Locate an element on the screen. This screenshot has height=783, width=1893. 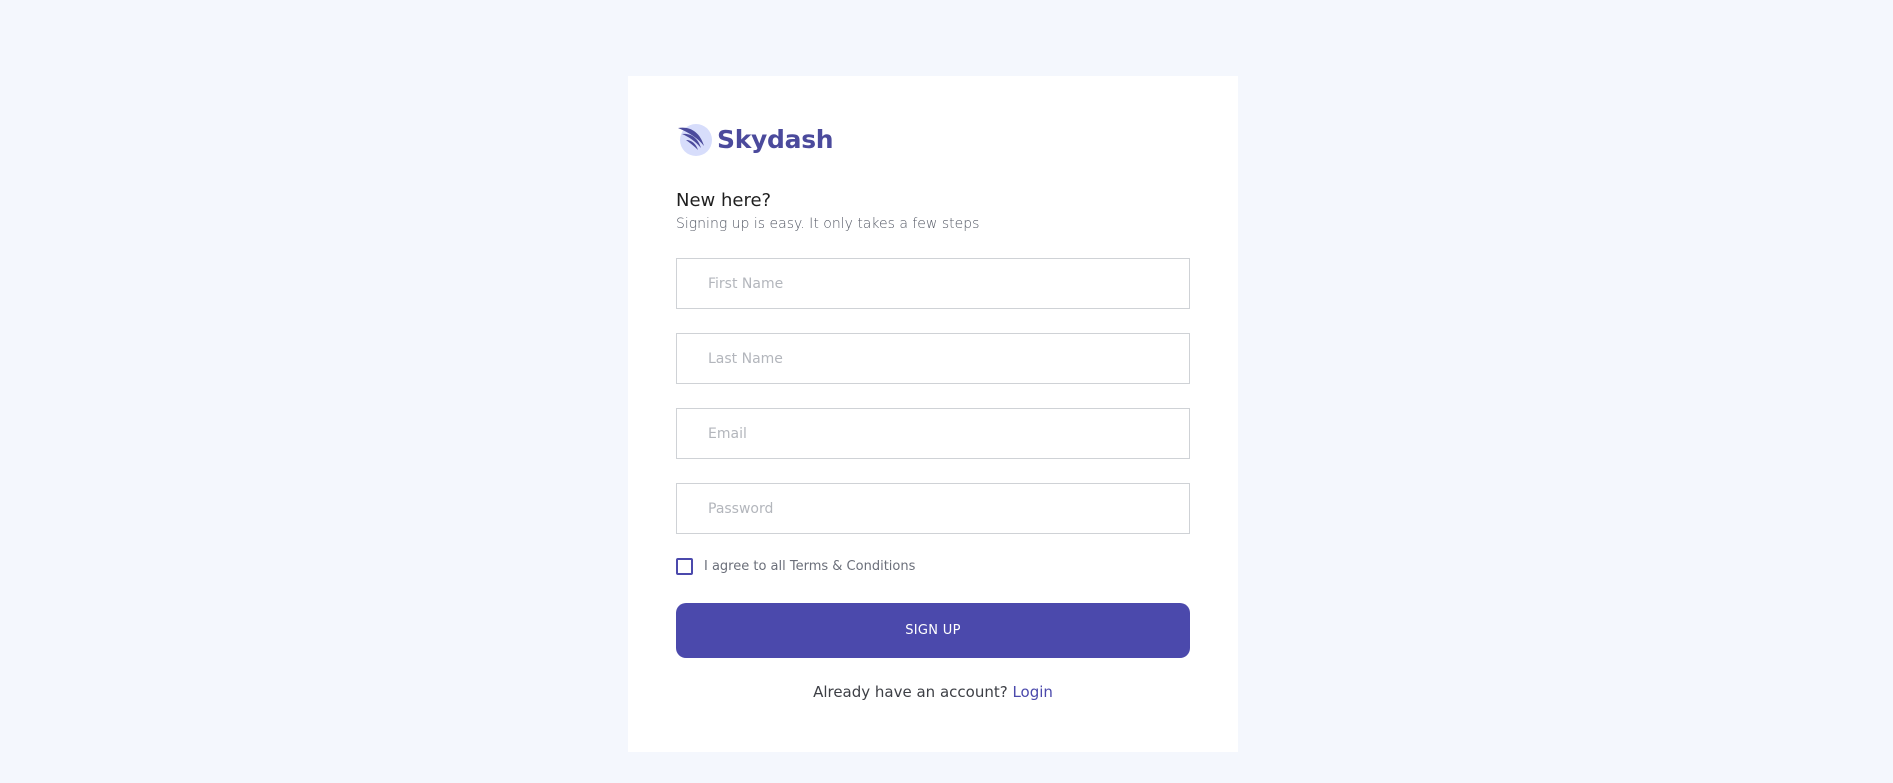
wing-logo-icon is located at coordinates (695, 140).